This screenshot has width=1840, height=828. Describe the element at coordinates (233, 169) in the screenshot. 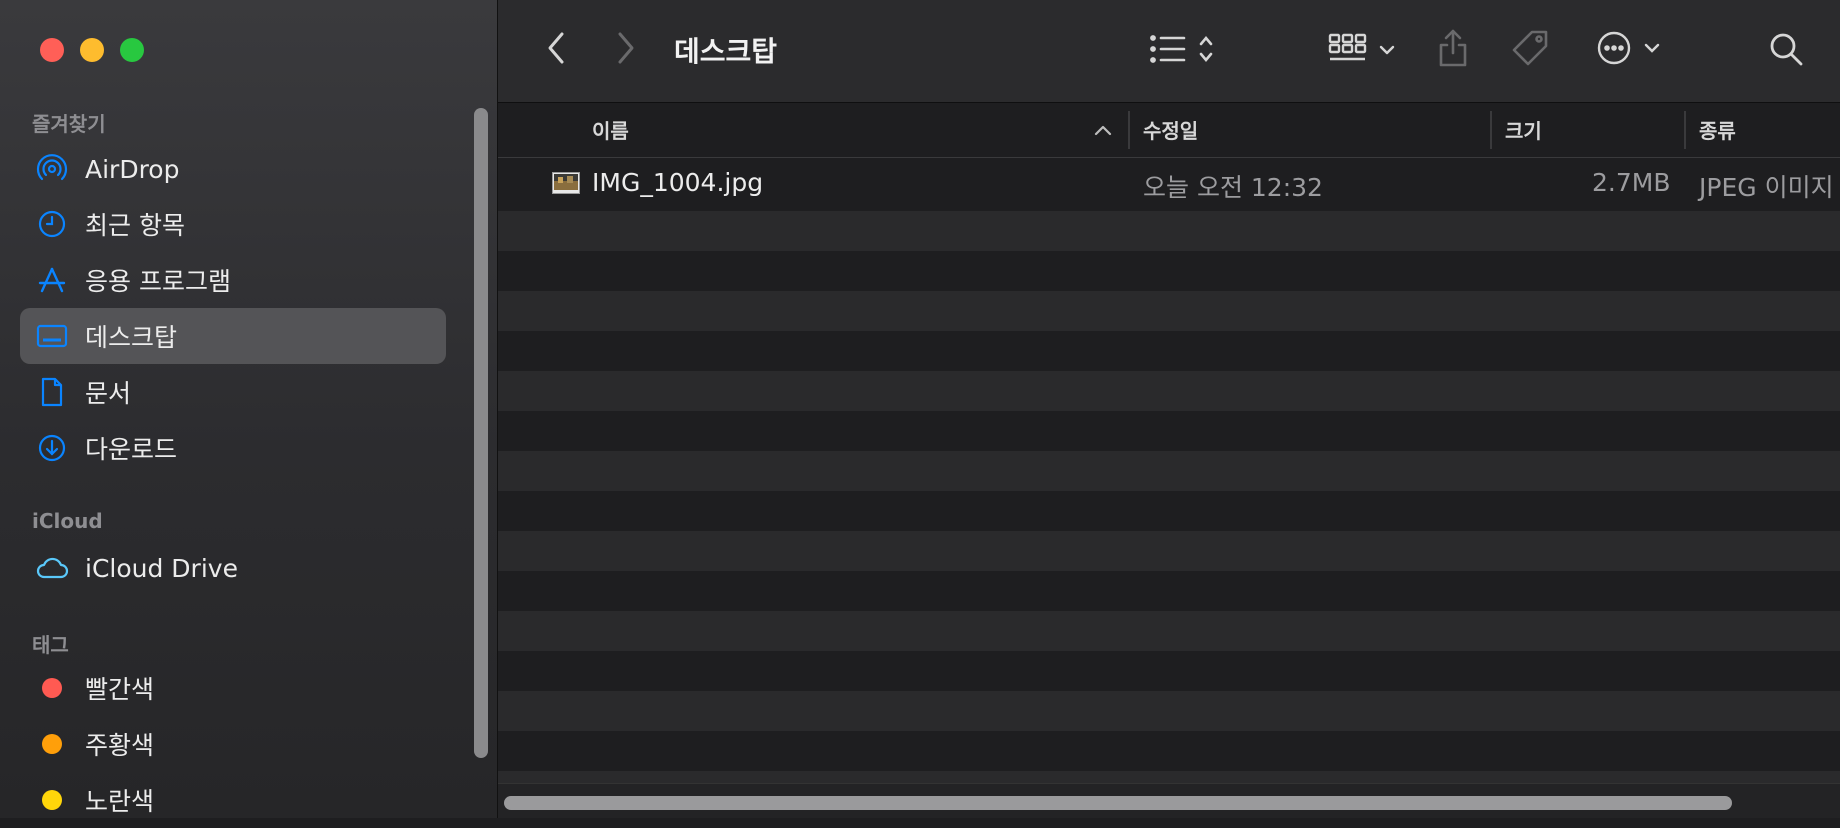

I see `sidebar-item-airdrop: AirDrop` at that location.